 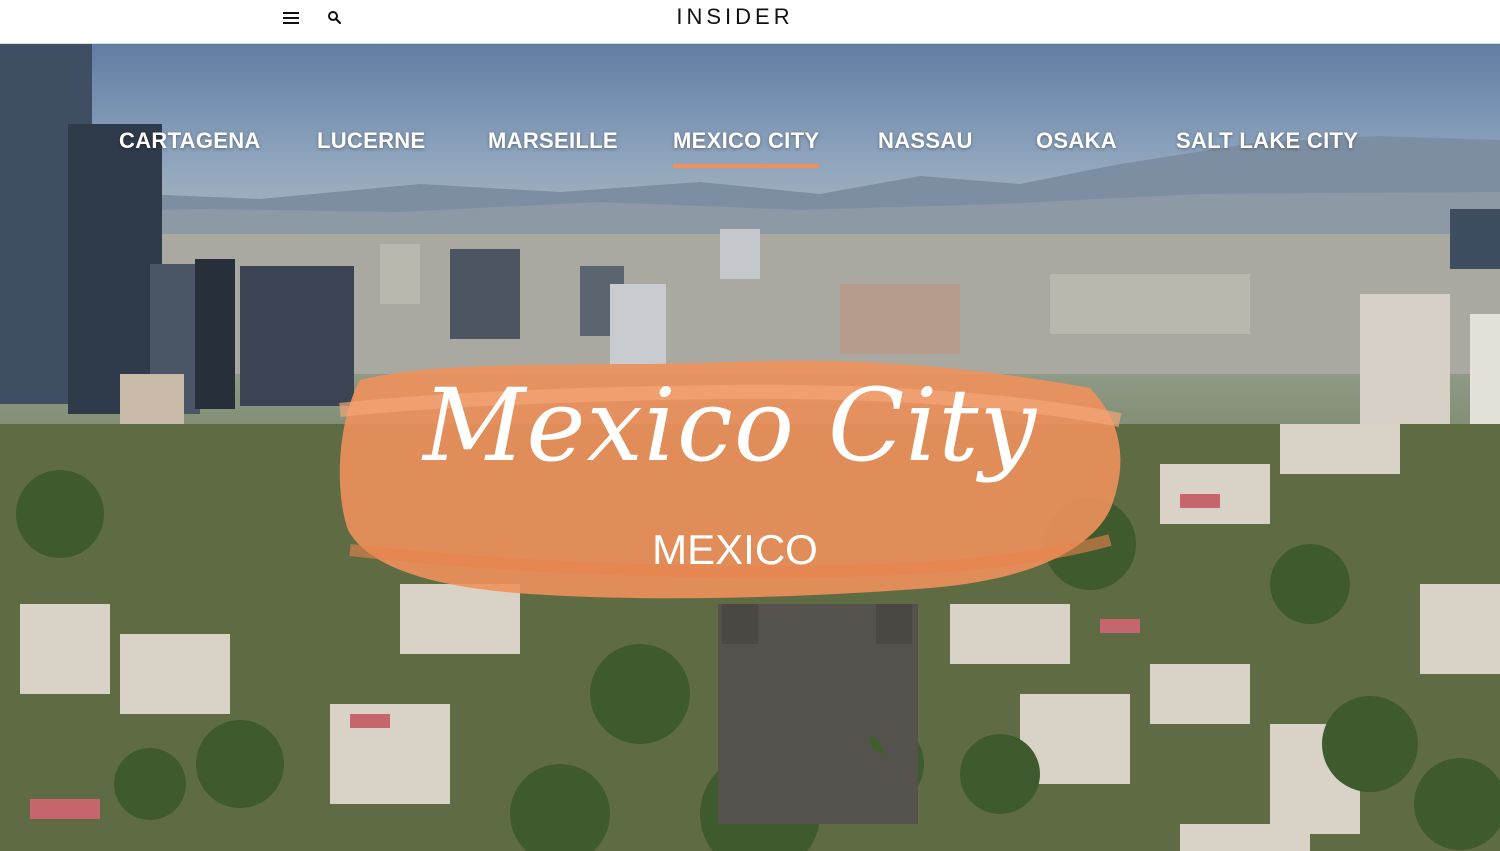 I want to click on tab-salt-lake-city: SALT LAKE CITY, so click(x=1267, y=146).